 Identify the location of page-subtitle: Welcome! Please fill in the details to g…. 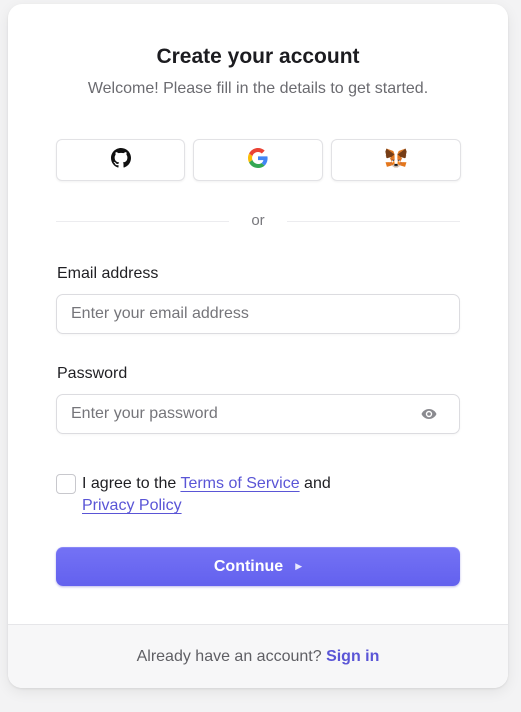
(258, 88).